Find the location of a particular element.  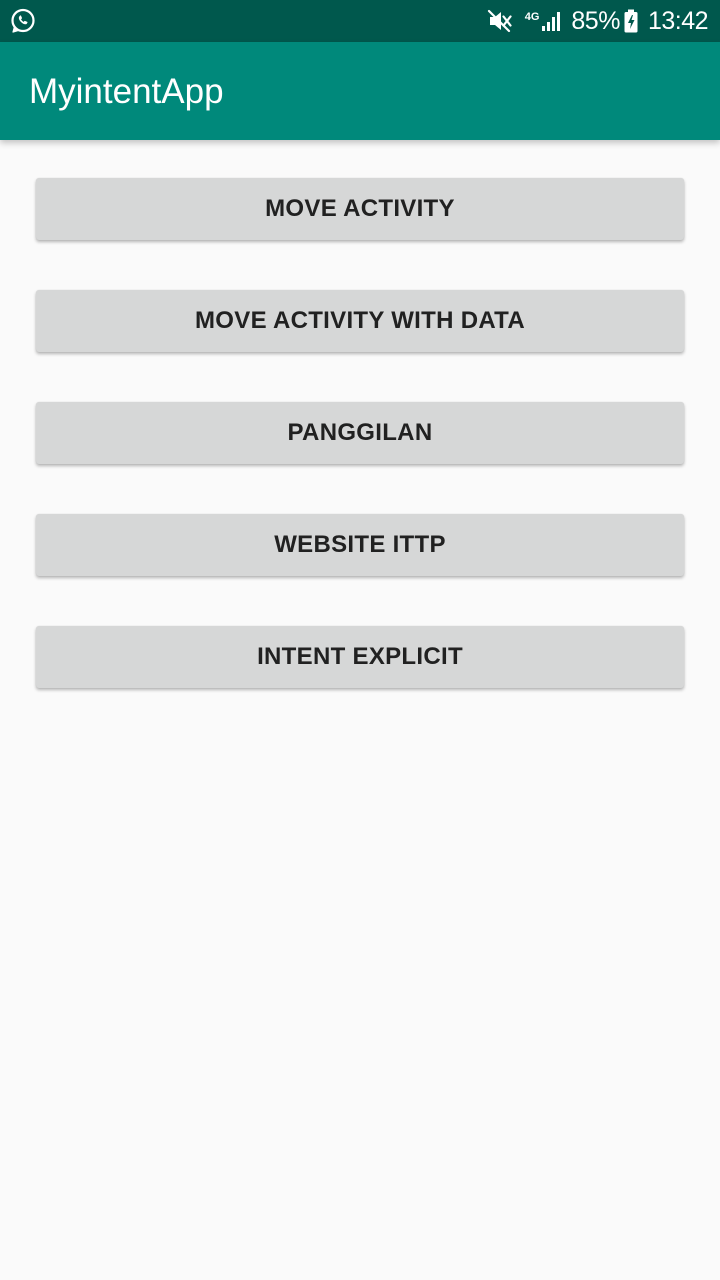

app-title: MyintentApp is located at coordinates (126, 91).